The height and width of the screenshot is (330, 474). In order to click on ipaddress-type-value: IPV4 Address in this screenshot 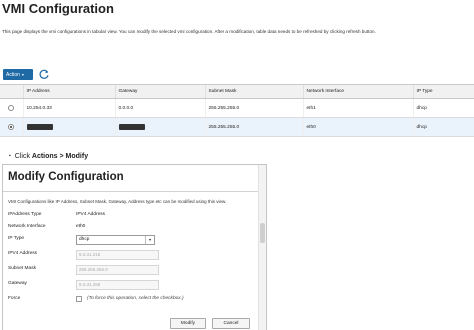, I will do `click(91, 214)`.